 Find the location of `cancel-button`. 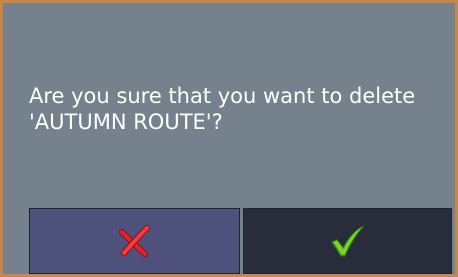

cancel-button is located at coordinates (134, 241).